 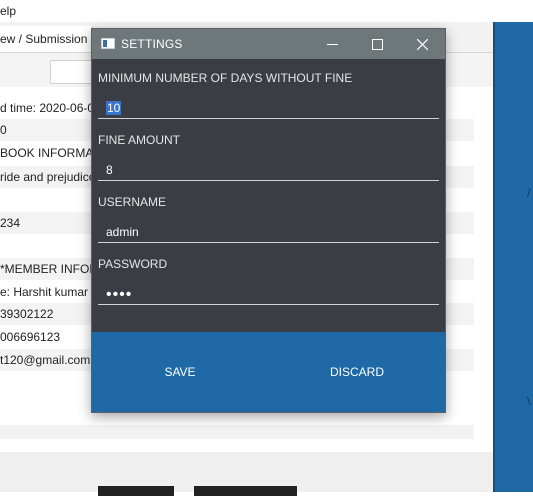 I want to click on dialog-button-bar: SAVE DISCARD, so click(x=268, y=372).